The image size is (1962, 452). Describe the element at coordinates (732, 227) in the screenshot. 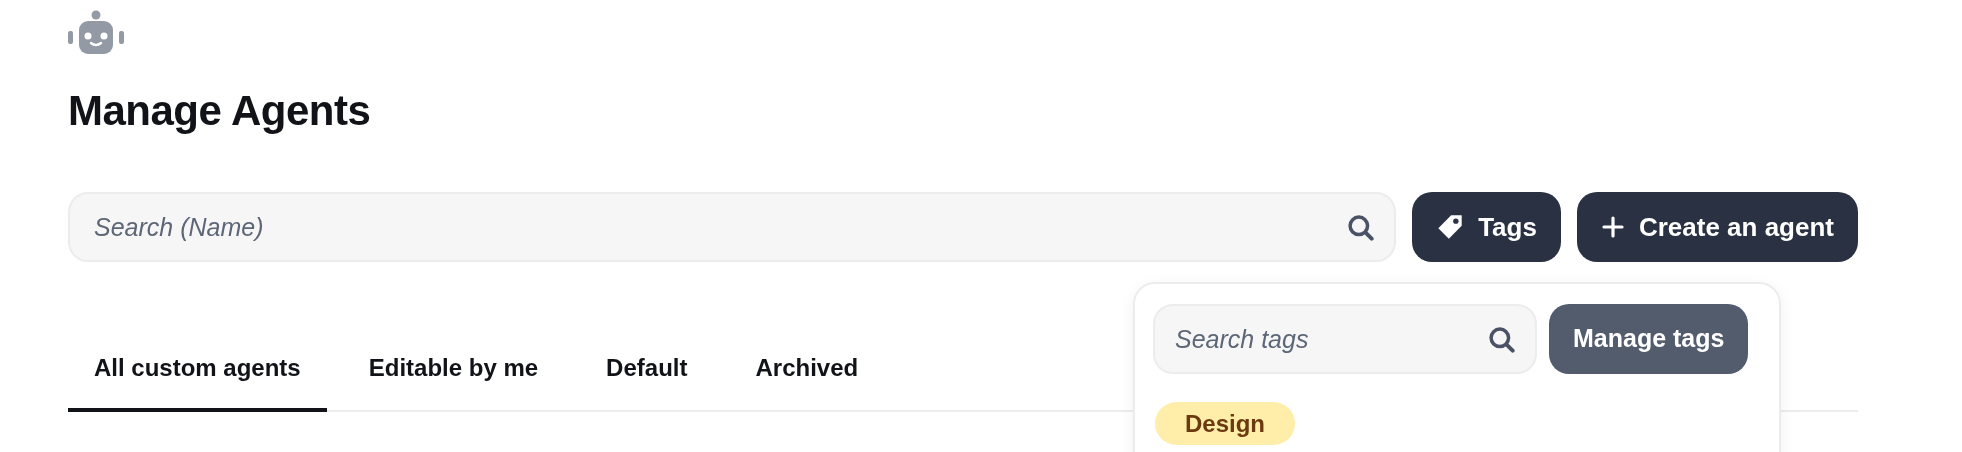

I see `search-field: Search (Name)` at that location.